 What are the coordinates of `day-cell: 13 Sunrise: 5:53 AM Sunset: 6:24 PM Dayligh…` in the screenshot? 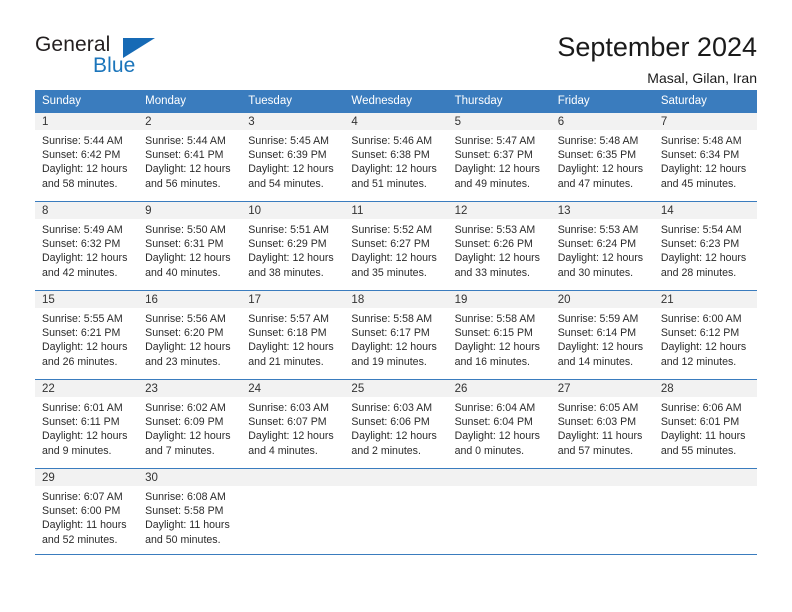 It's located at (602, 246).